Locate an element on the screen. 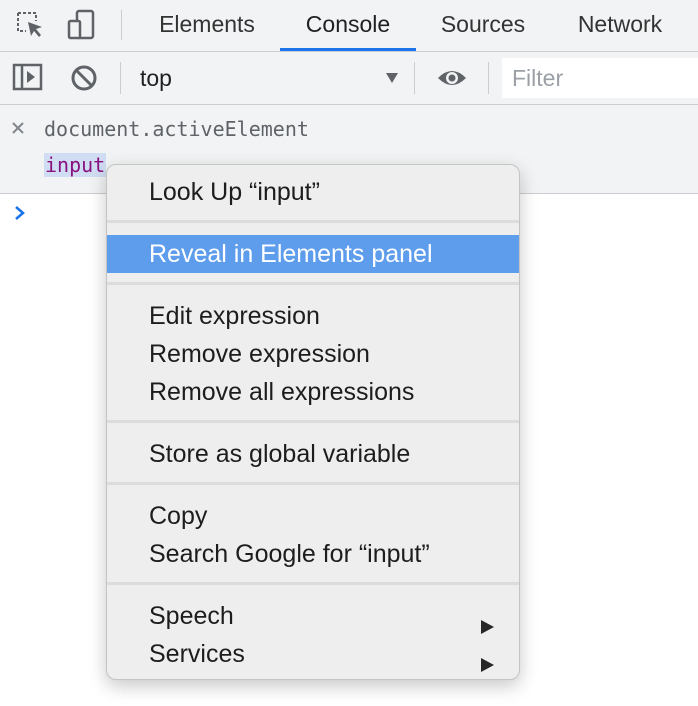 This screenshot has height=706, width=698. tab-network: Network is located at coordinates (620, 25).